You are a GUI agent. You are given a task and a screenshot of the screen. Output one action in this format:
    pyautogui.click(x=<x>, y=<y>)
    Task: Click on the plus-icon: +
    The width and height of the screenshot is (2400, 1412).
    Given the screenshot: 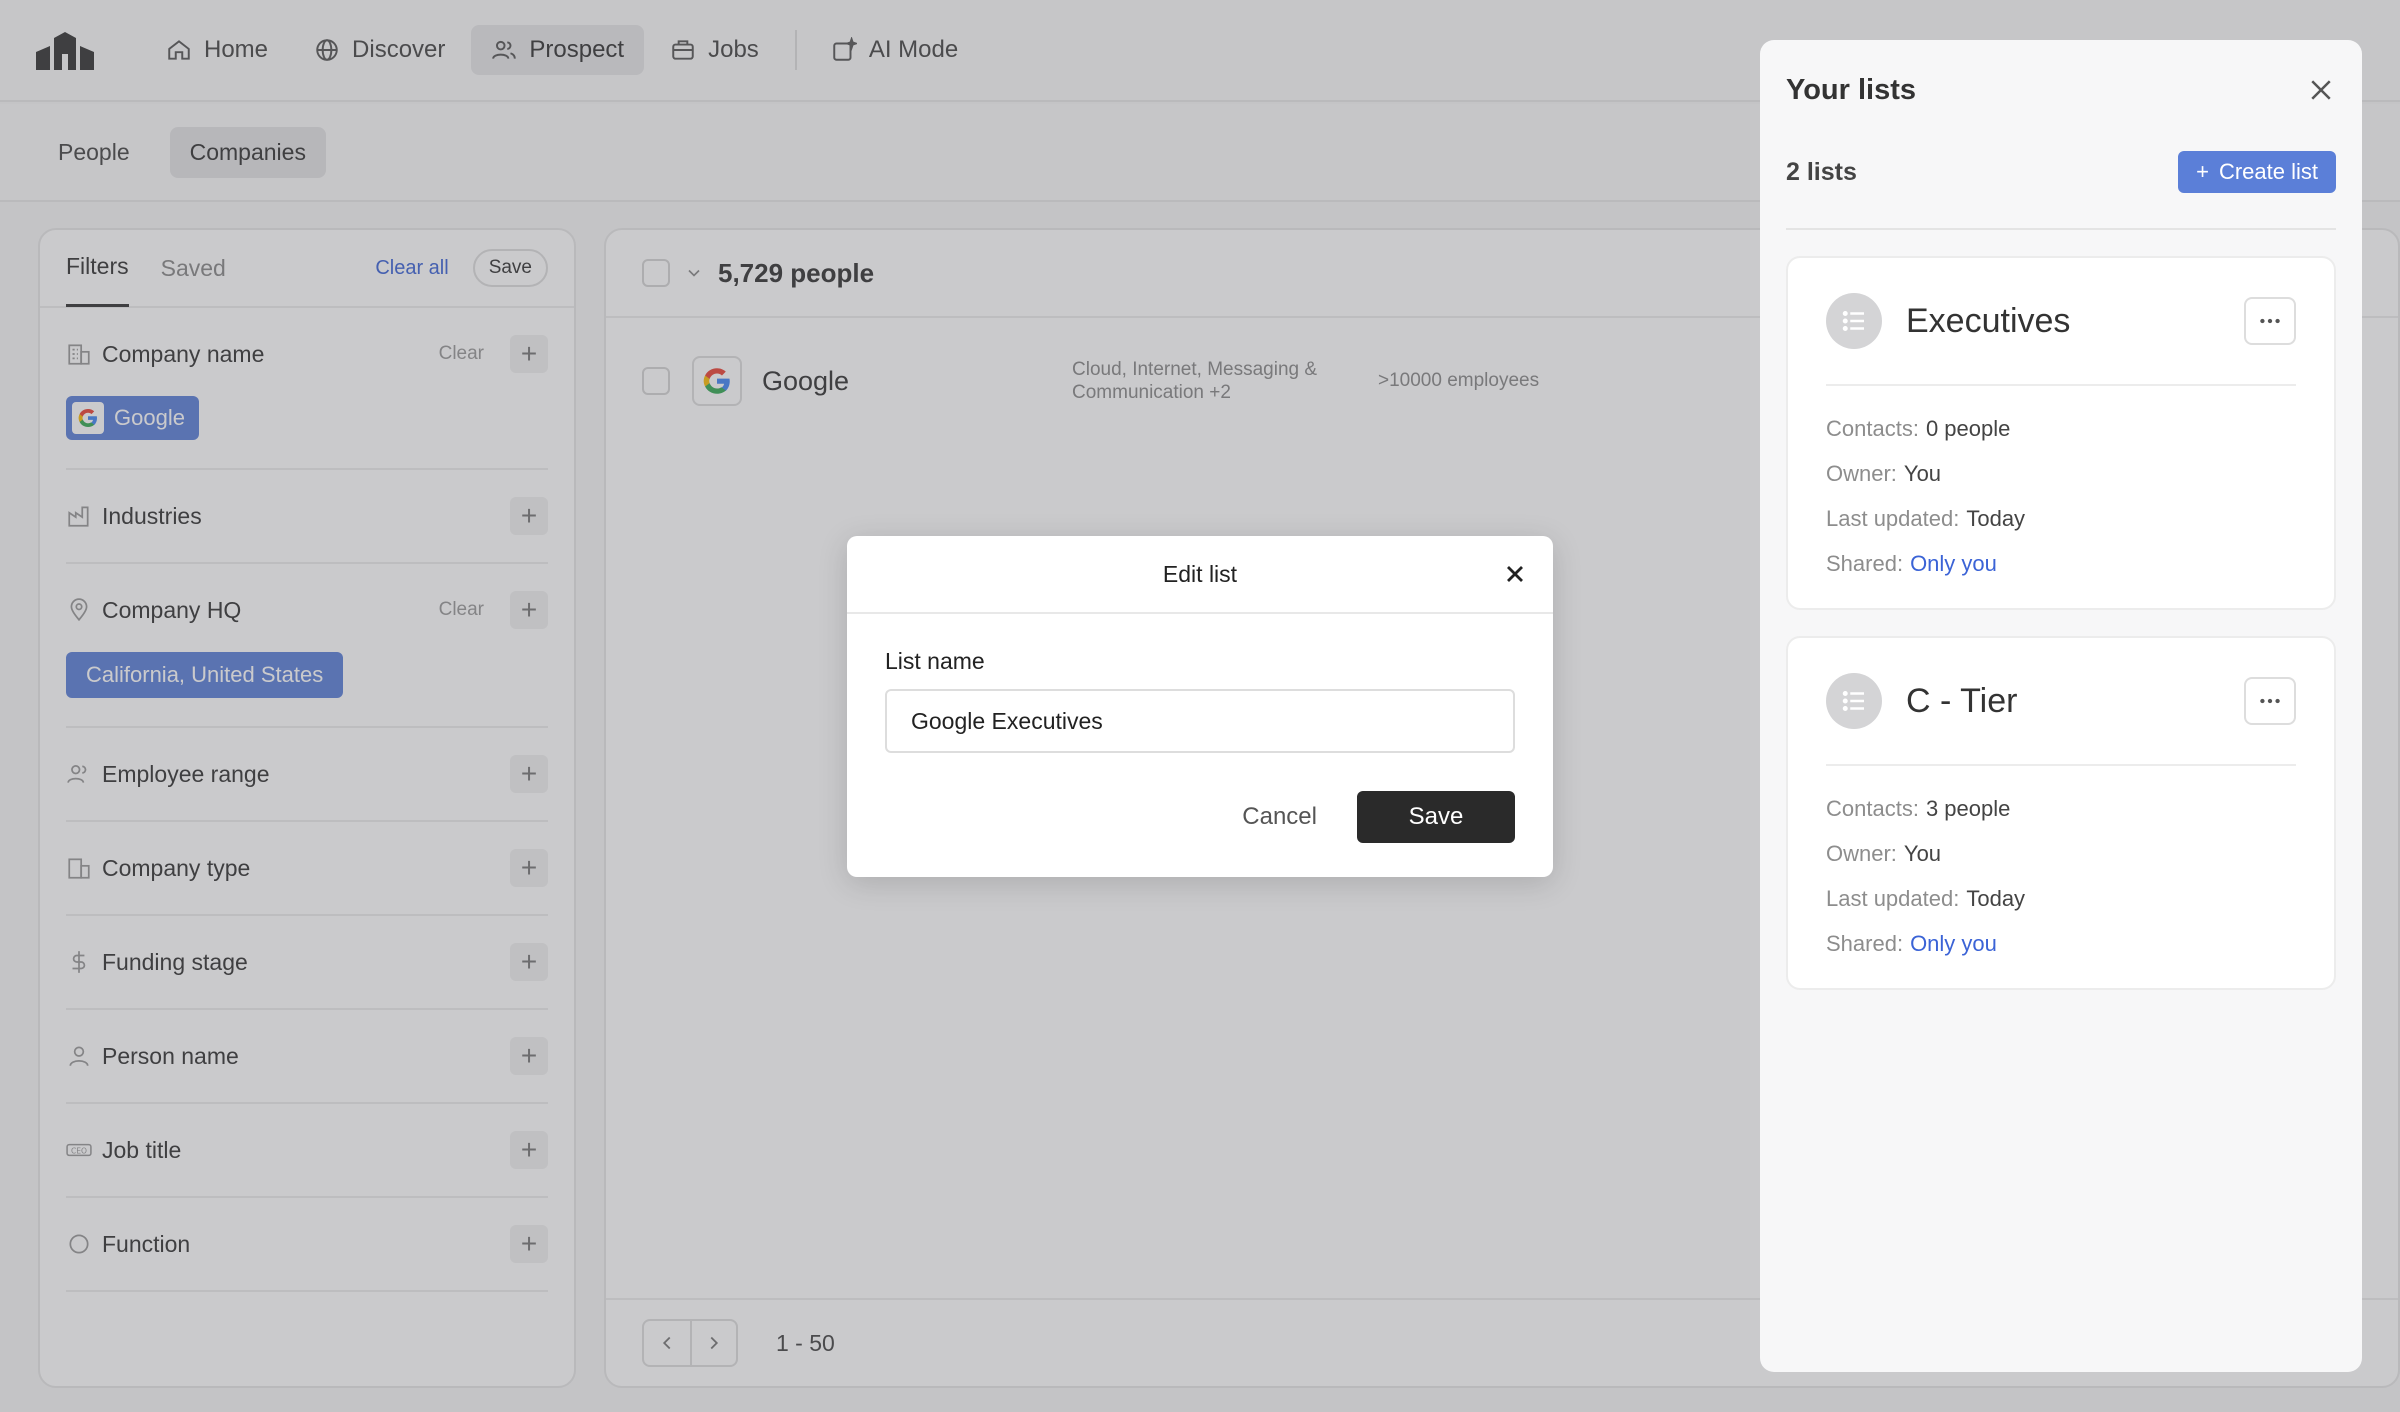 What is the action you would take?
    pyautogui.click(x=2202, y=171)
    